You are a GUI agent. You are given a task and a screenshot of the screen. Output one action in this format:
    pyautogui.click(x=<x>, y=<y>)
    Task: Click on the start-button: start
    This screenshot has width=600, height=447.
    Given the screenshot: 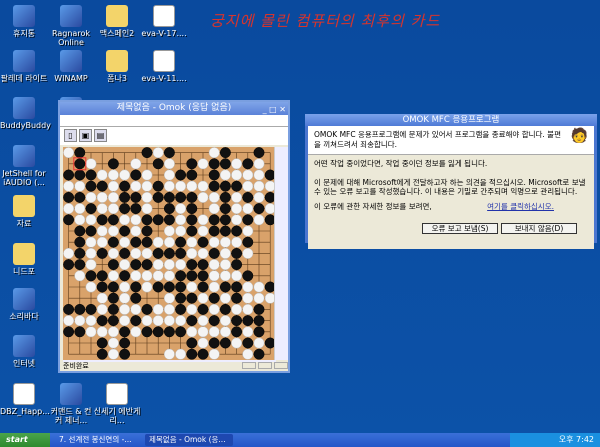 What is the action you would take?
    pyautogui.click(x=25, y=440)
    